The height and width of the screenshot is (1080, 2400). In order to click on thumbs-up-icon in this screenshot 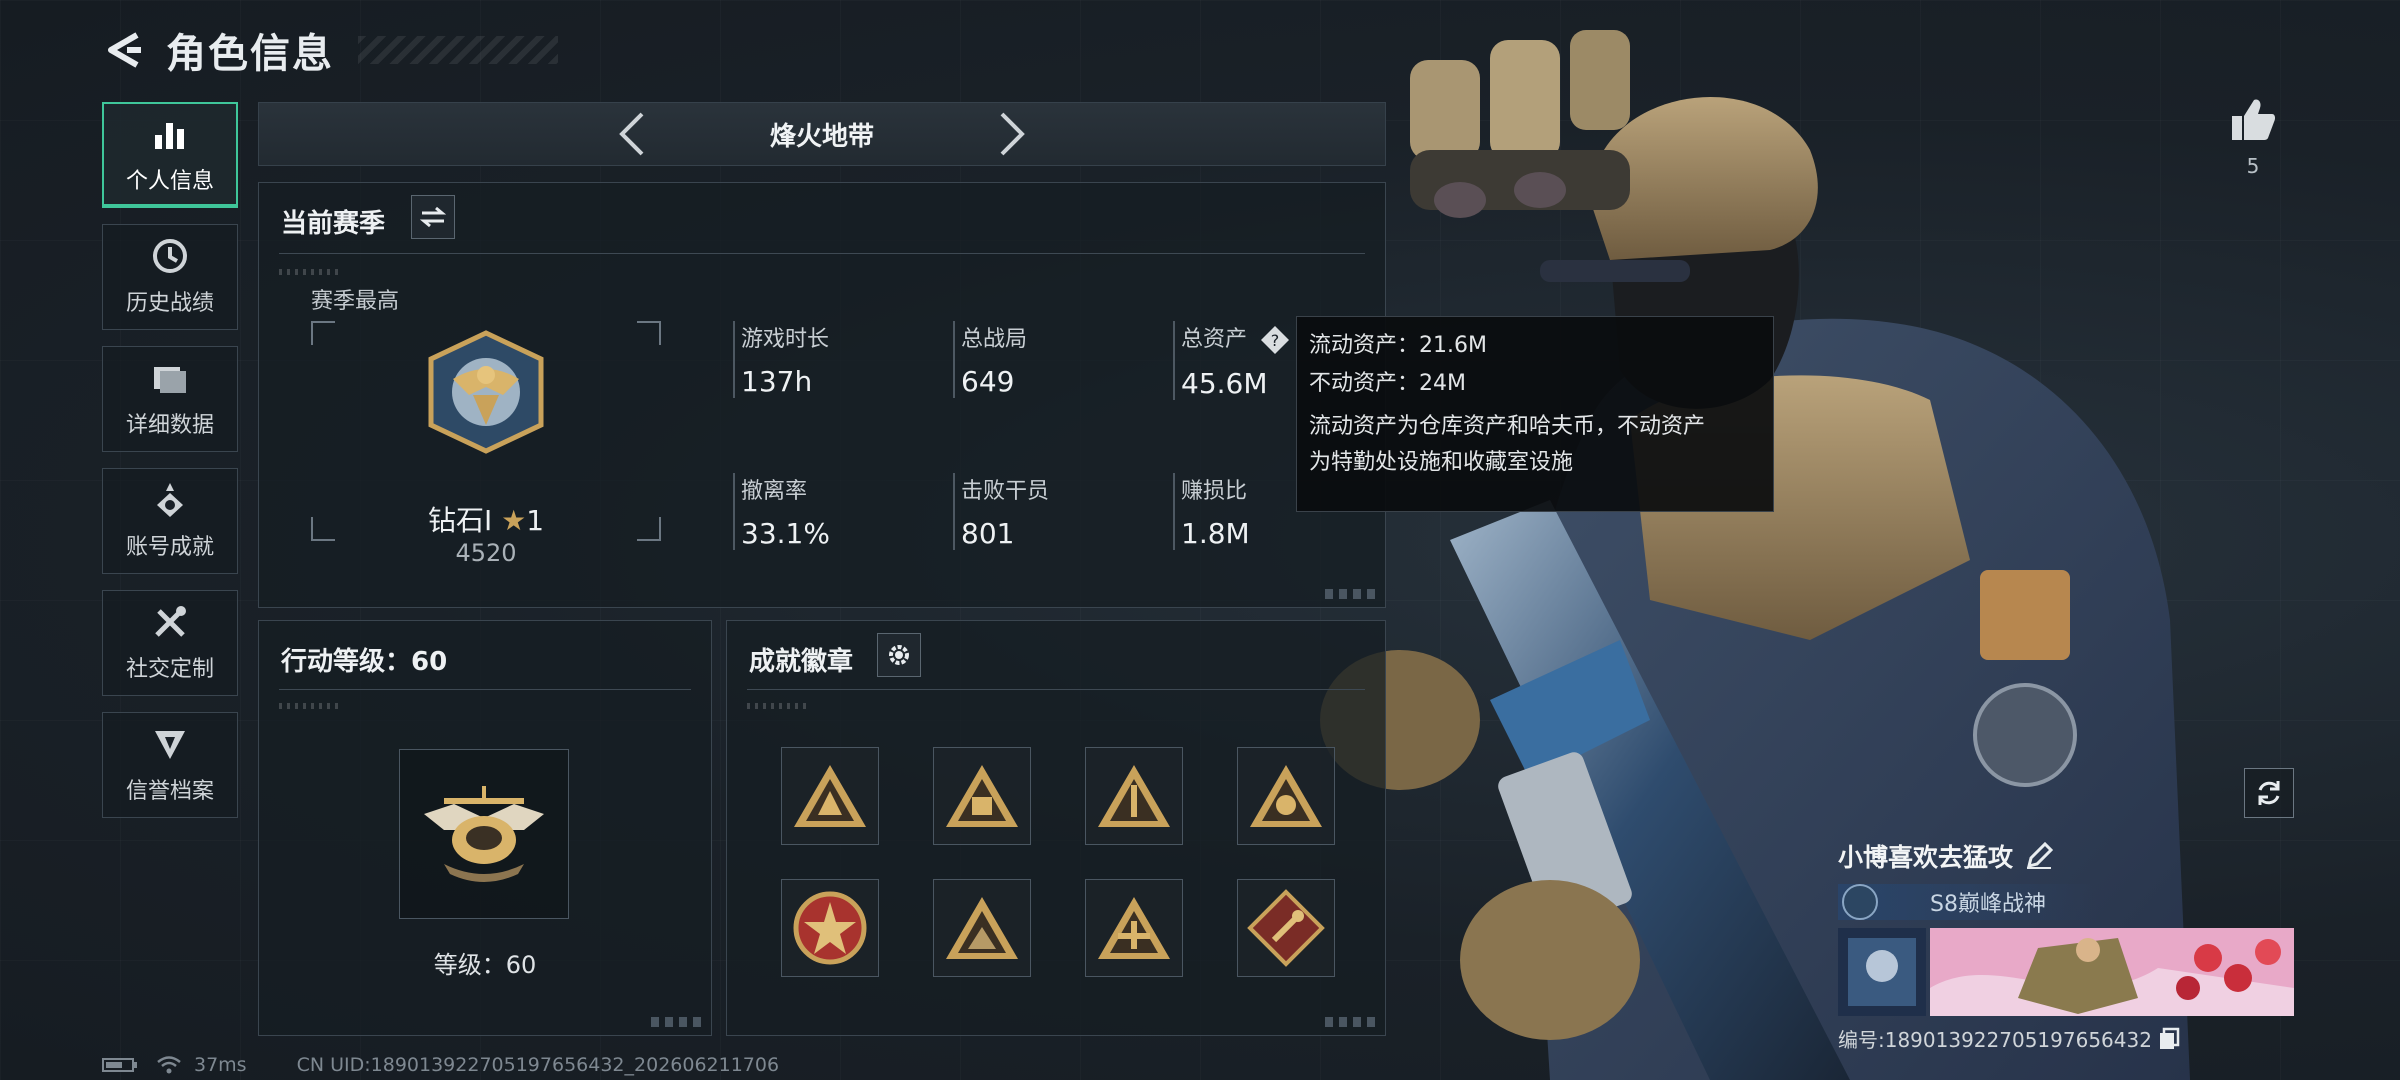, I will do `click(2254, 119)`.